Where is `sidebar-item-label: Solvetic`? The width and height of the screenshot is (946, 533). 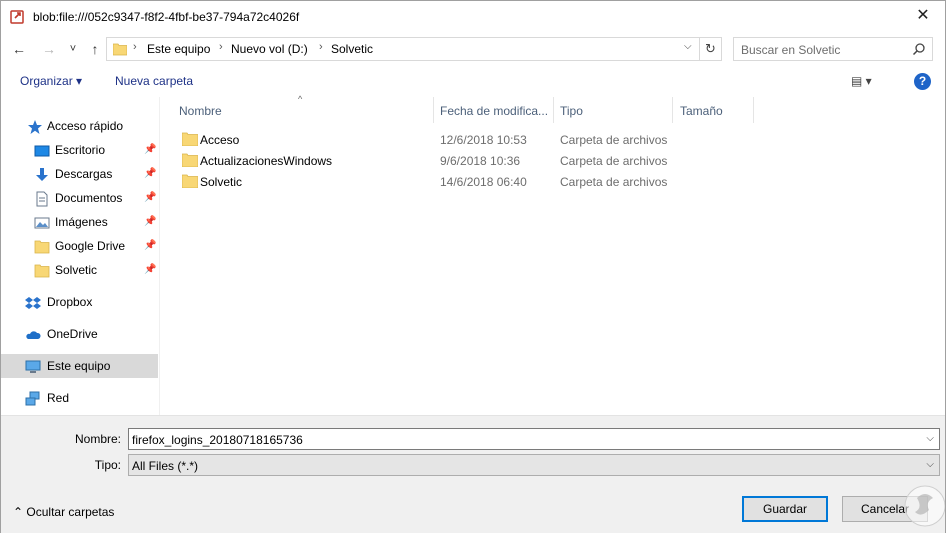
sidebar-item-label: Solvetic is located at coordinates (76, 270).